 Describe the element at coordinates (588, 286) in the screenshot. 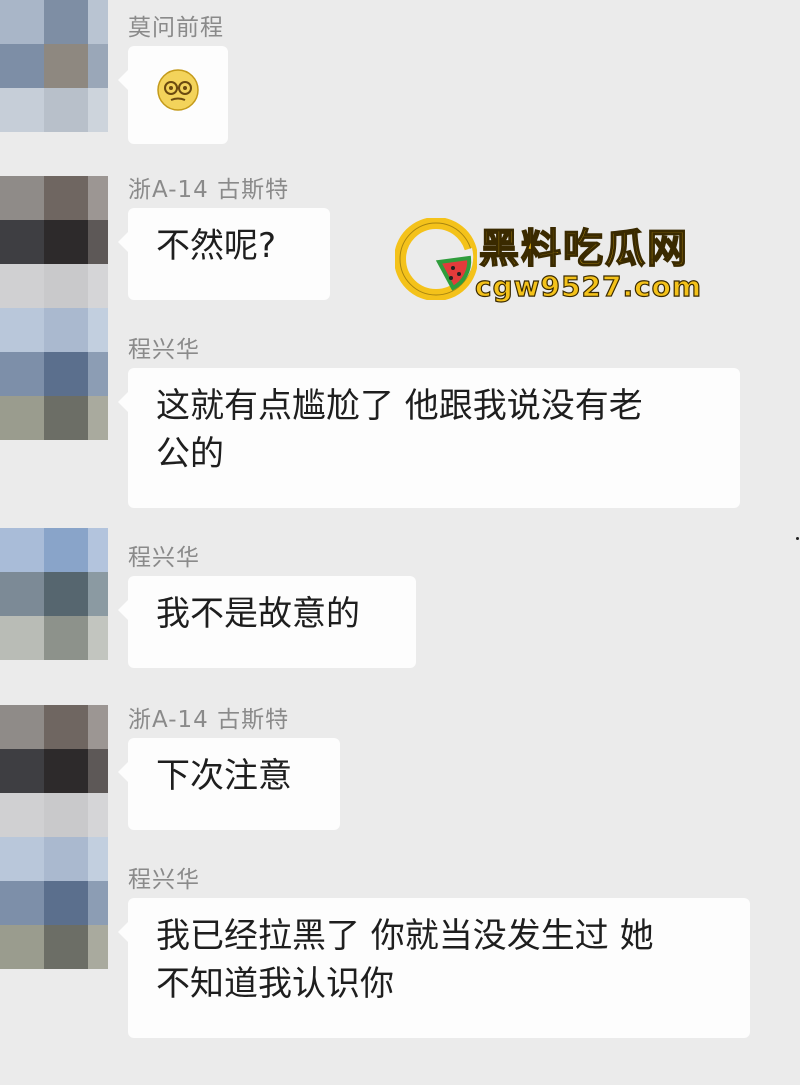

I see `watermark-url: cgw9527.com` at that location.